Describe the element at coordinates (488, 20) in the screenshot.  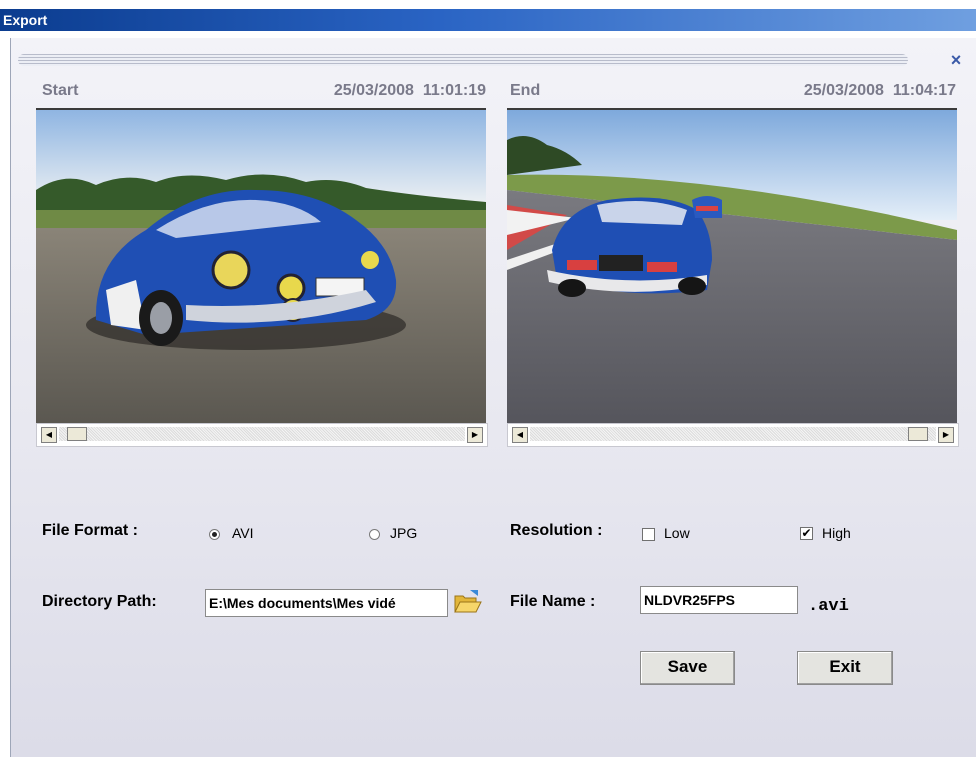
I see `title-bar: Export` at that location.